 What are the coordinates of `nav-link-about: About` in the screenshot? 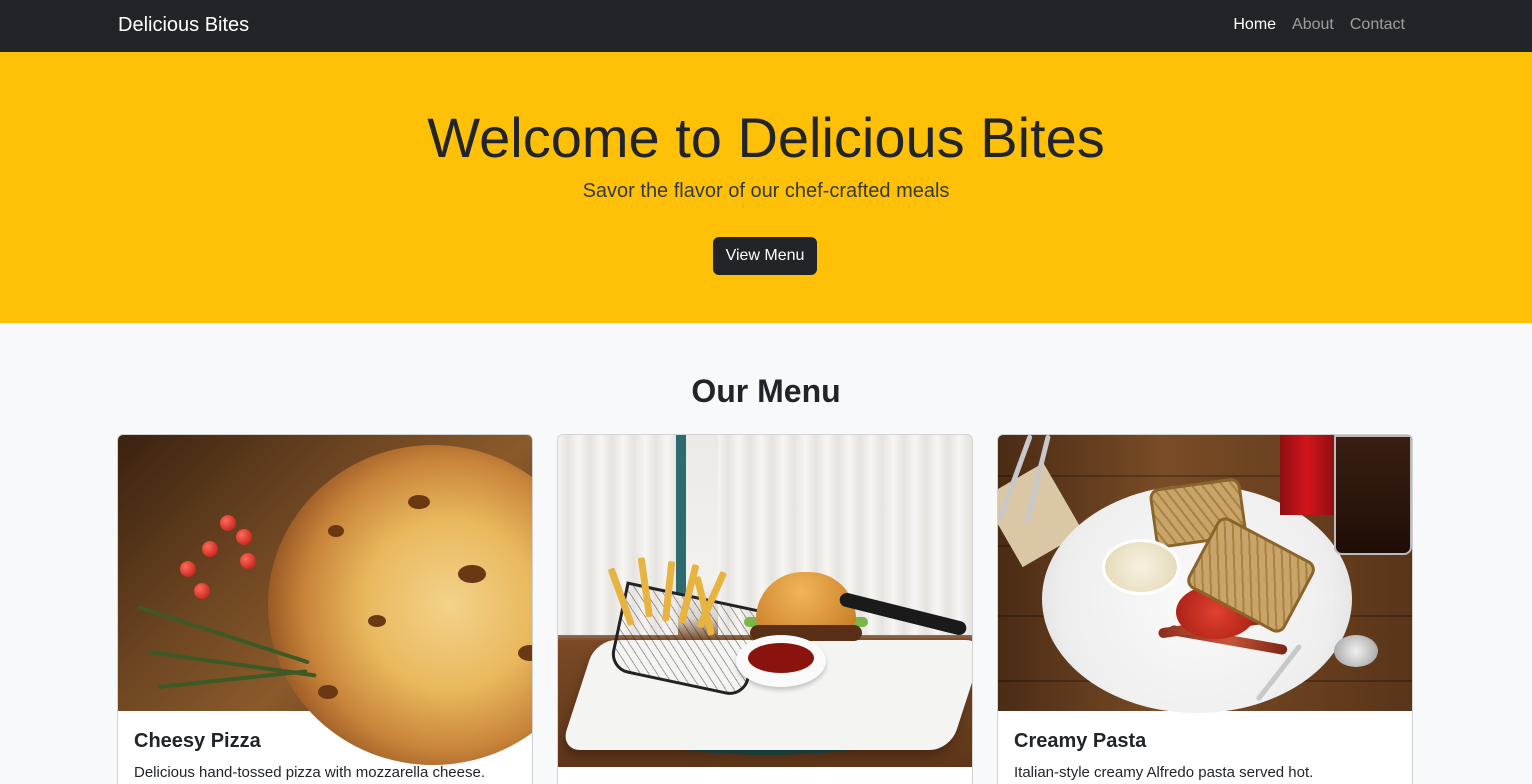 It's located at (1313, 25).